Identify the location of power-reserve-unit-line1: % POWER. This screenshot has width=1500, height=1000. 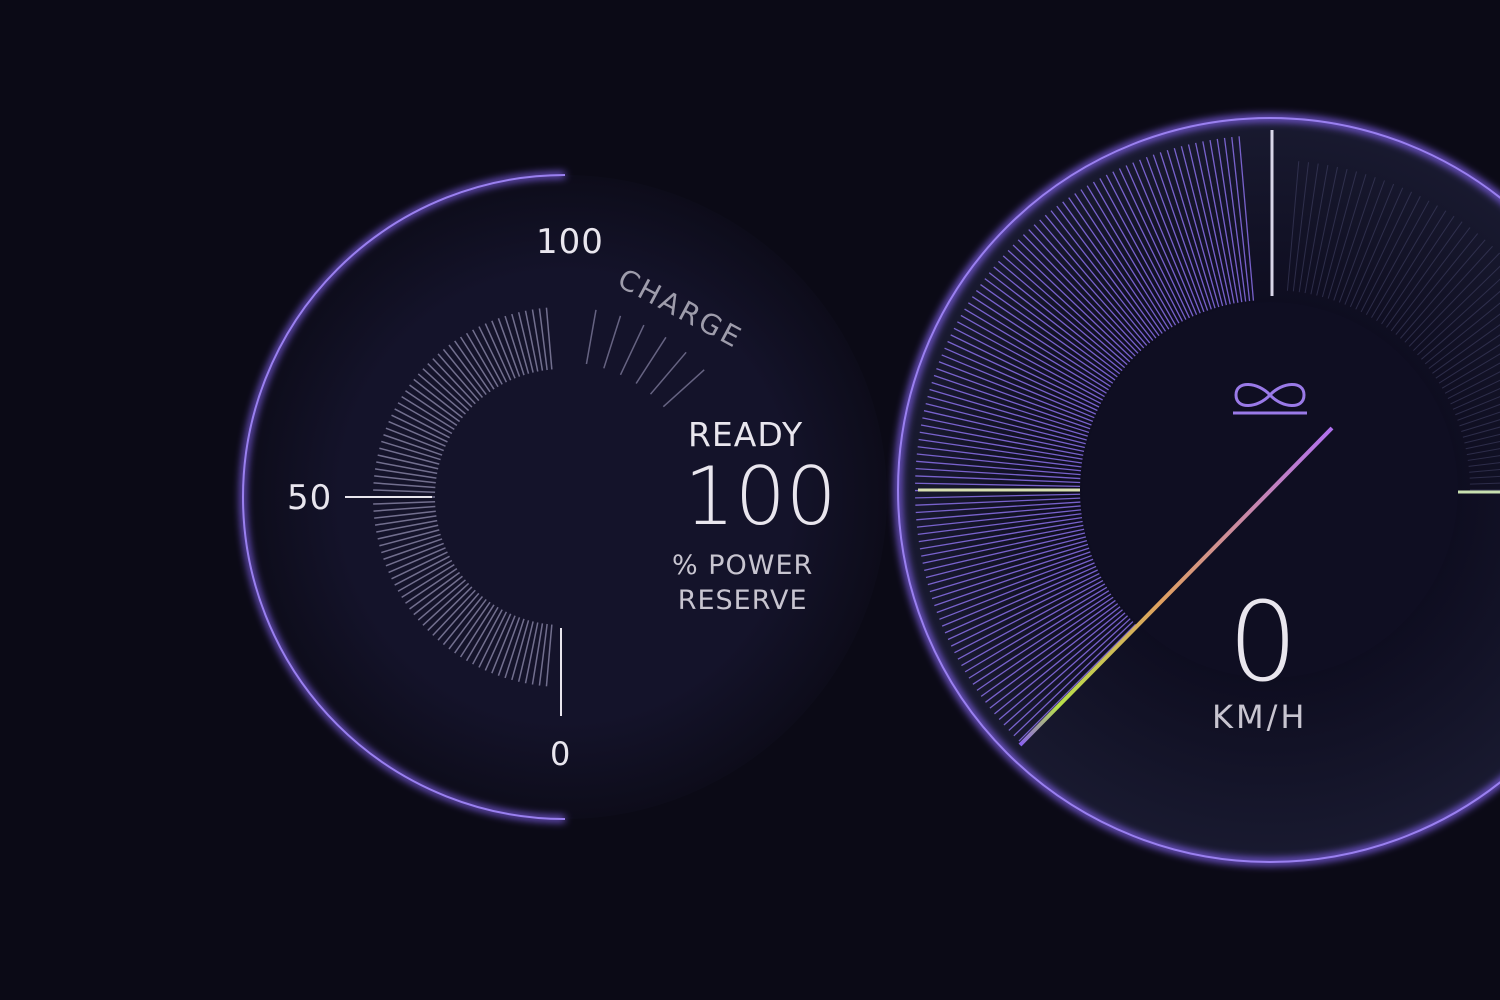
(743, 565).